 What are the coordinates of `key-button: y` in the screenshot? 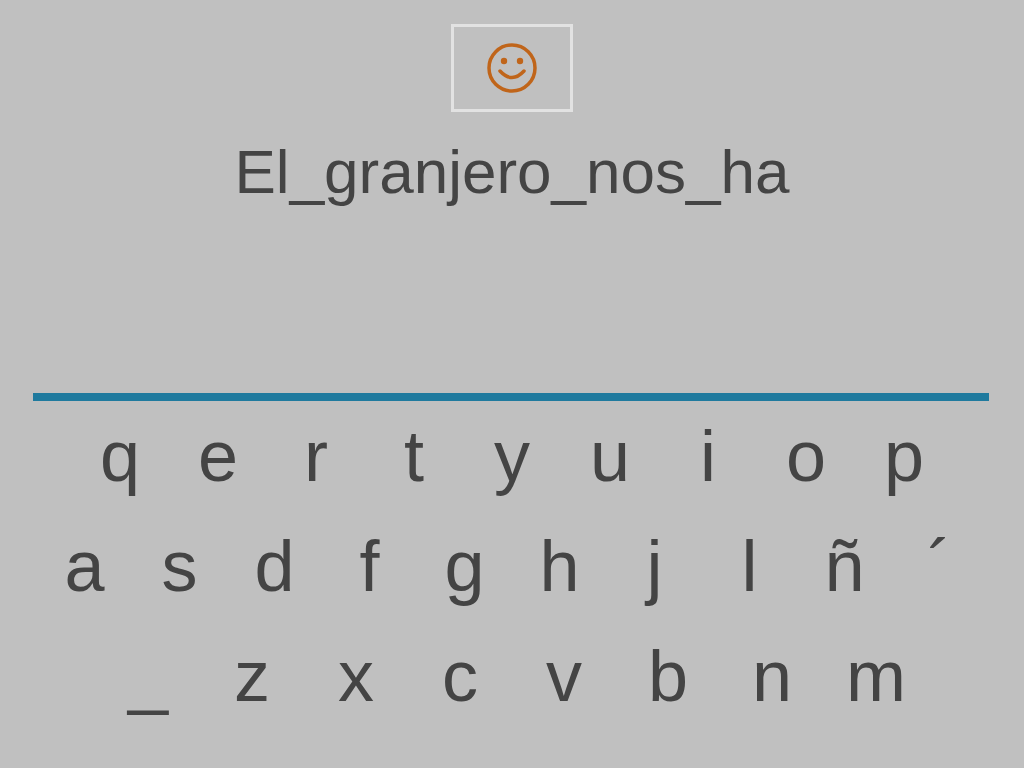 It's located at (512, 456).